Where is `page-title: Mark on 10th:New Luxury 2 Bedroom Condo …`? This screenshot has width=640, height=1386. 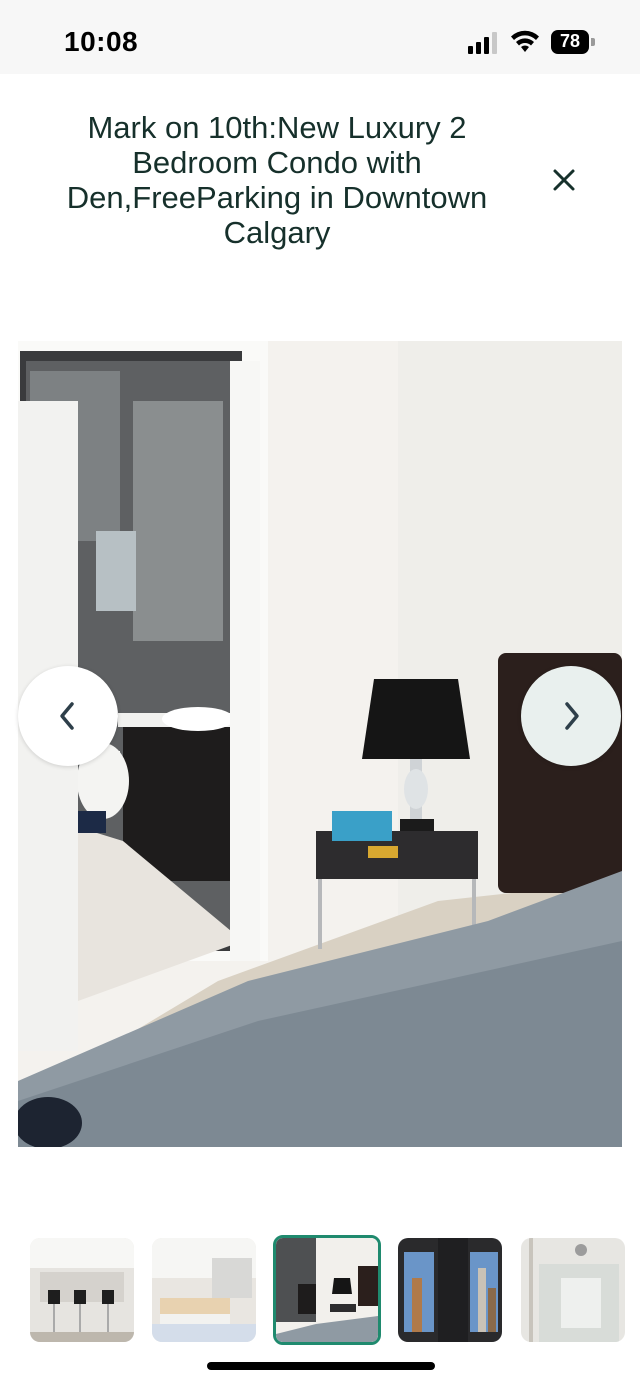
page-title: Mark on 10th:New Luxury 2 Bedroom Condo … is located at coordinates (277, 180).